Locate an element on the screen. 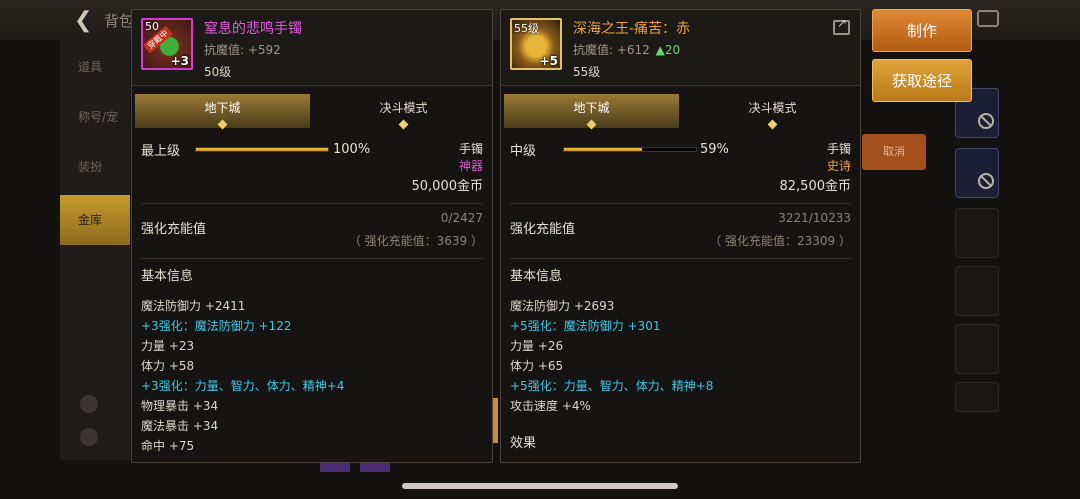  sidebar-item-items: 道具 is located at coordinates (95, 66).